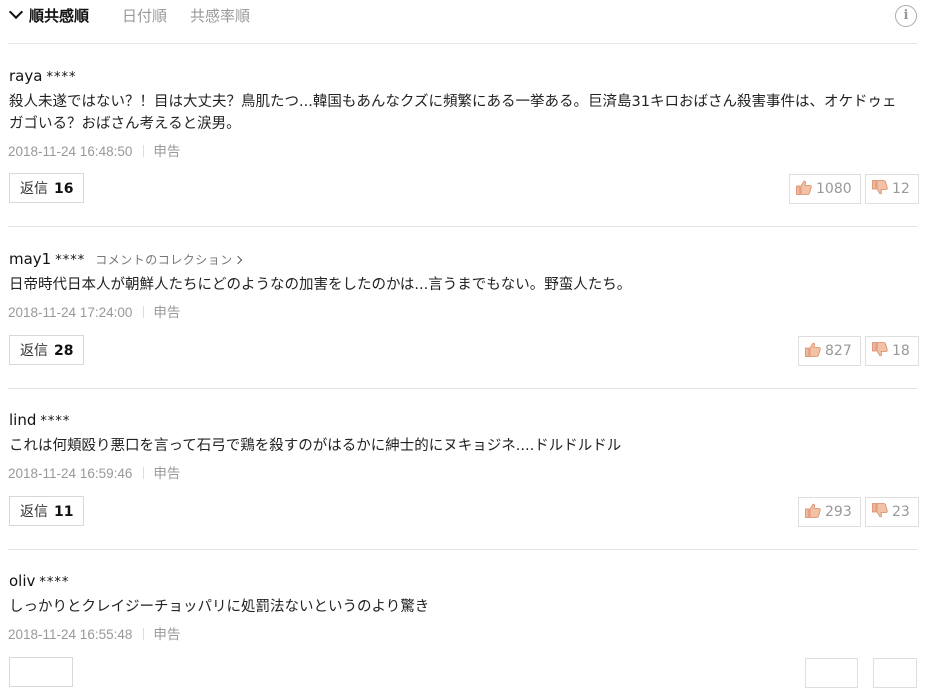 This screenshot has height=688, width=925. What do you see at coordinates (895, 673) in the screenshot?
I see `dislike-button` at bounding box center [895, 673].